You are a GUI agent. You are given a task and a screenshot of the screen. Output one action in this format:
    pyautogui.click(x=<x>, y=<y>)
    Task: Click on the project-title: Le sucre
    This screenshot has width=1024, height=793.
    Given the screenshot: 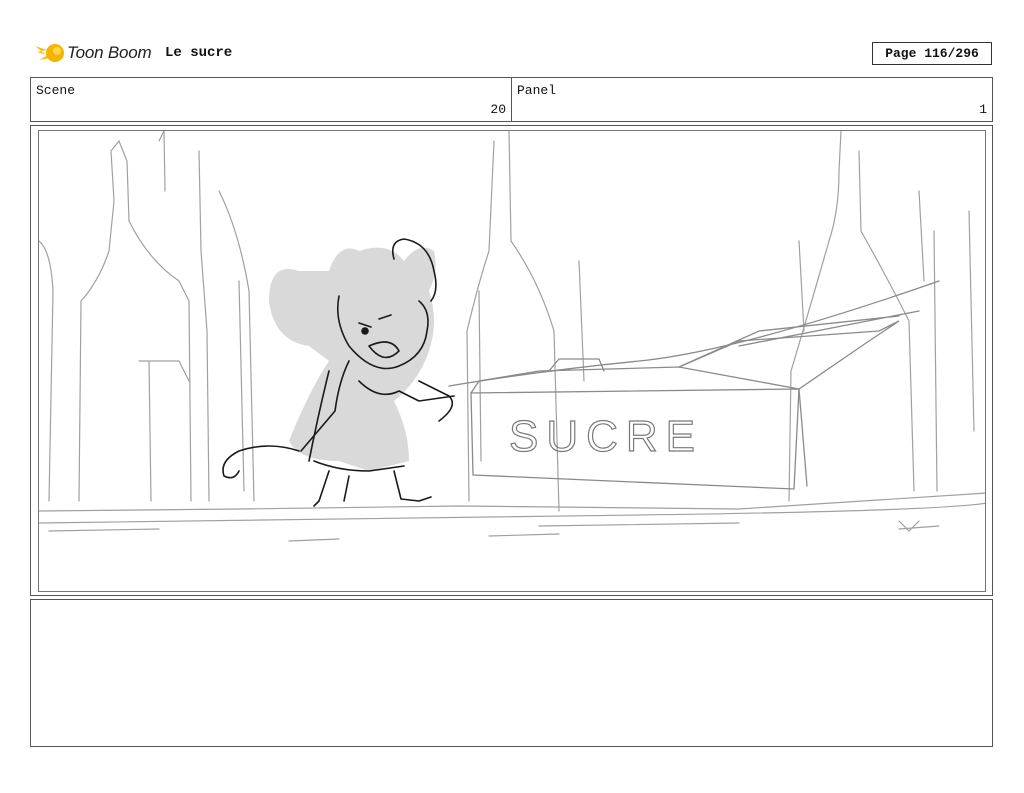 What is the action you would take?
    pyautogui.click(x=199, y=53)
    